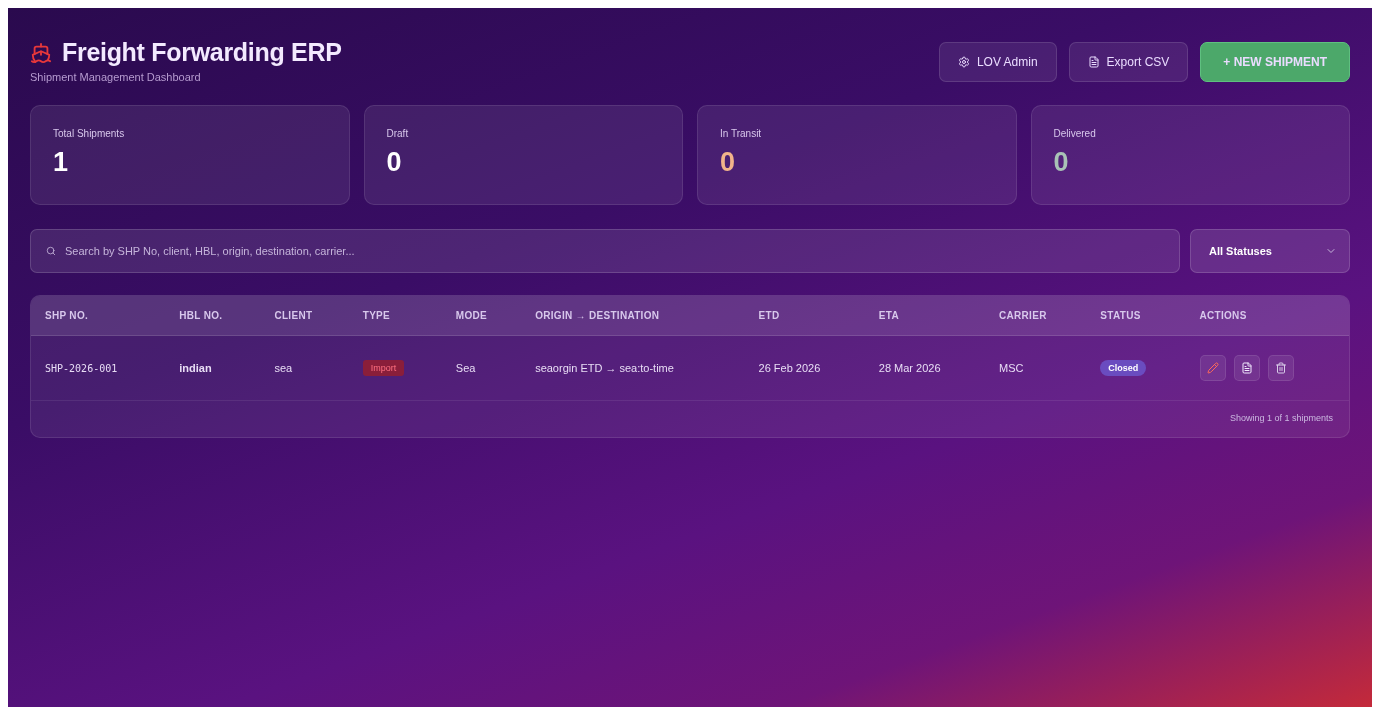 The height and width of the screenshot is (715, 1380). What do you see at coordinates (1036, 316) in the screenshot?
I see `column-header: CARRIER` at bounding box center [1036, 316].